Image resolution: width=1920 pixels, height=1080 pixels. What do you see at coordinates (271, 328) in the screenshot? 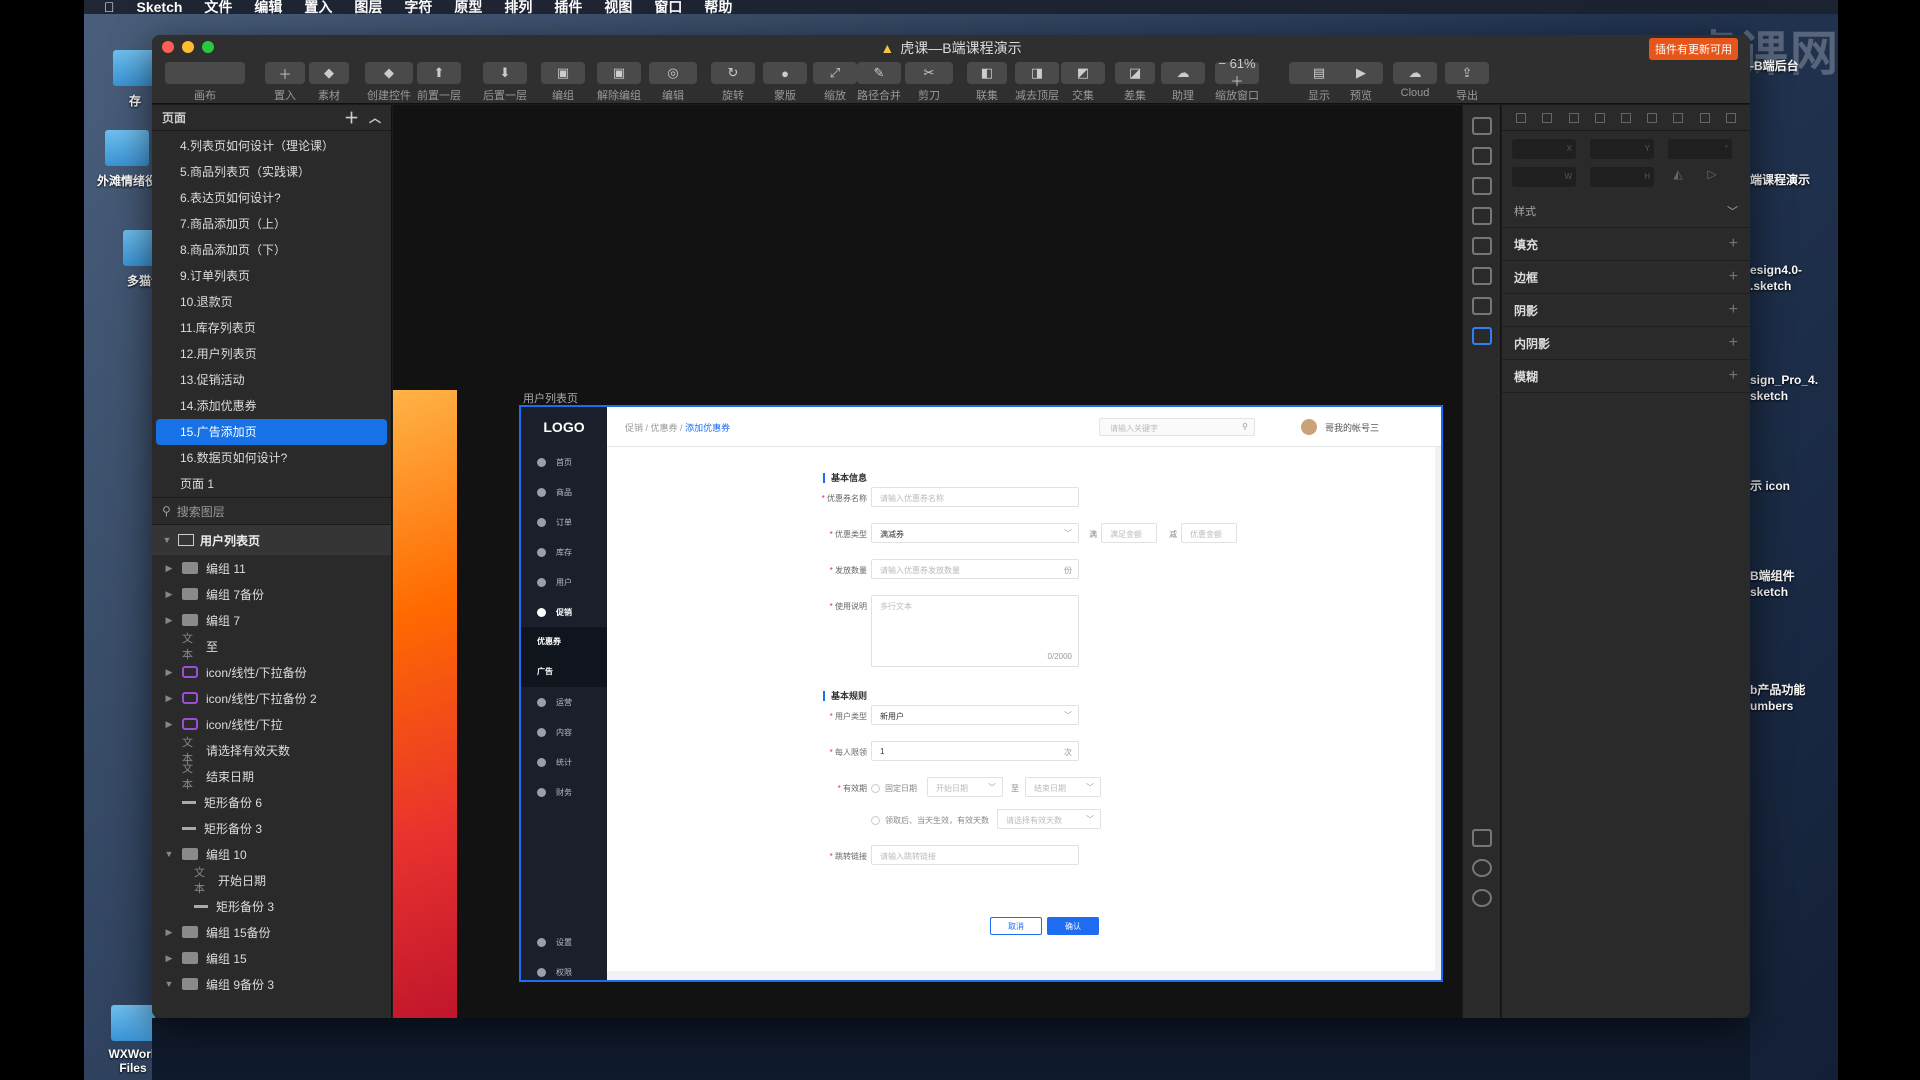
I see `page-item: 11.库存列表页` at bounding box center [271, 328].